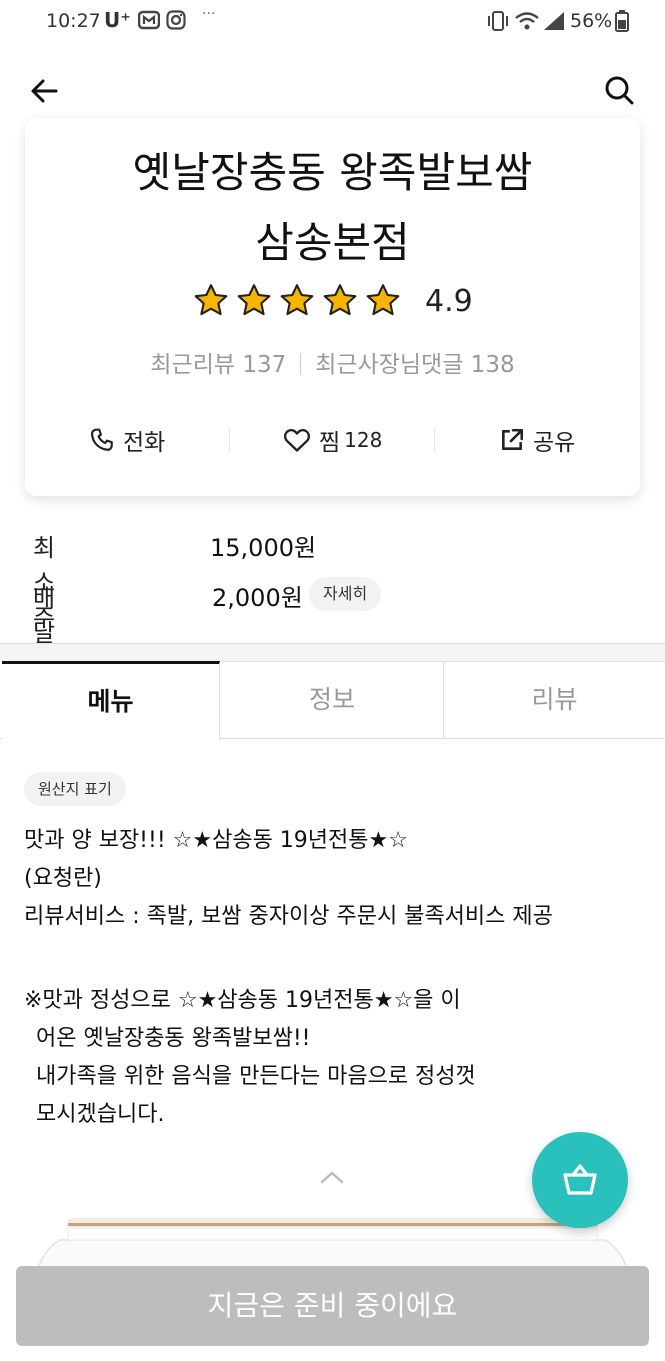 The width and height of the screenshot is (665, 1361). What do you see at coordinates (554, 443) in the screenshot?
I see `share-label: 공유` at bounding box center [554, 443].